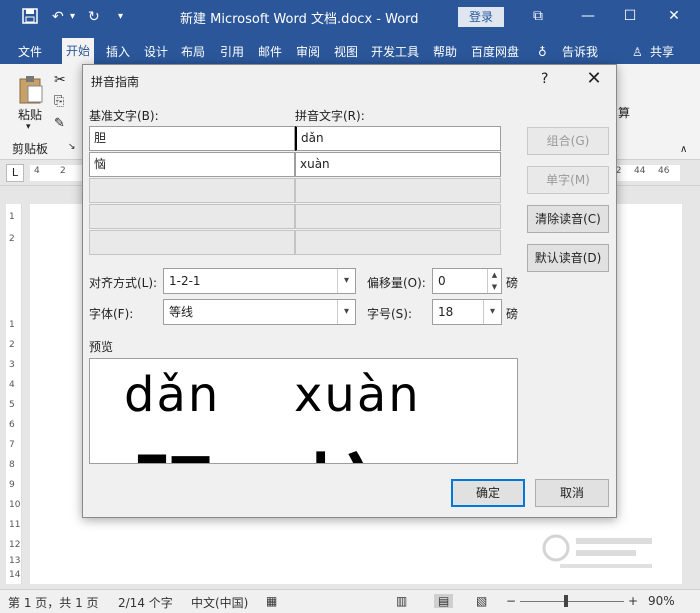 The width and height of the screenshot is (700, 613). What do you see at coordinates (172, 395) in the screenshot?
I see `preview-pinyin: dǎn` at bounding box center [172, 395].